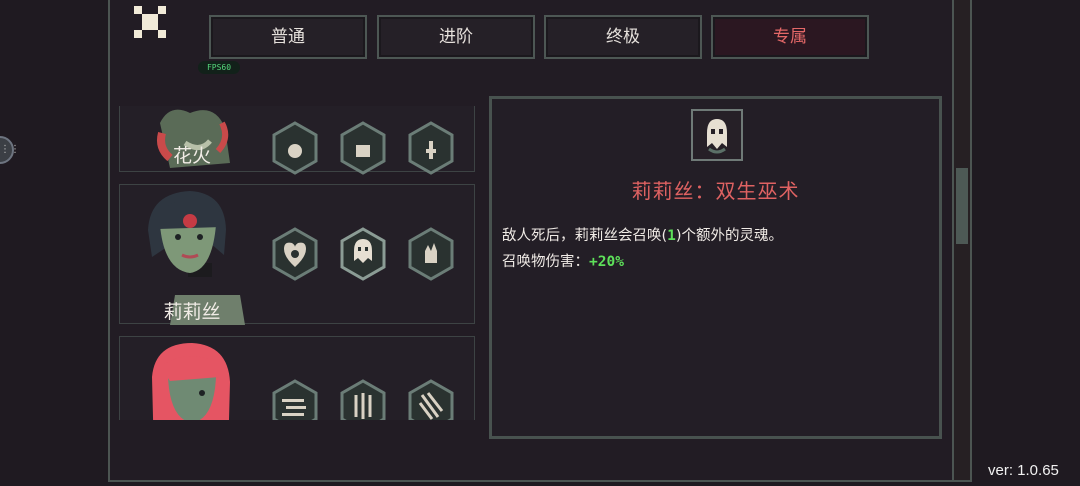  What do you see at coordinates (585, 236) in the screenshot?
I see `desc-text: 敌人死后，莉莉丝会召唤(` at bounding box center [585, 236].